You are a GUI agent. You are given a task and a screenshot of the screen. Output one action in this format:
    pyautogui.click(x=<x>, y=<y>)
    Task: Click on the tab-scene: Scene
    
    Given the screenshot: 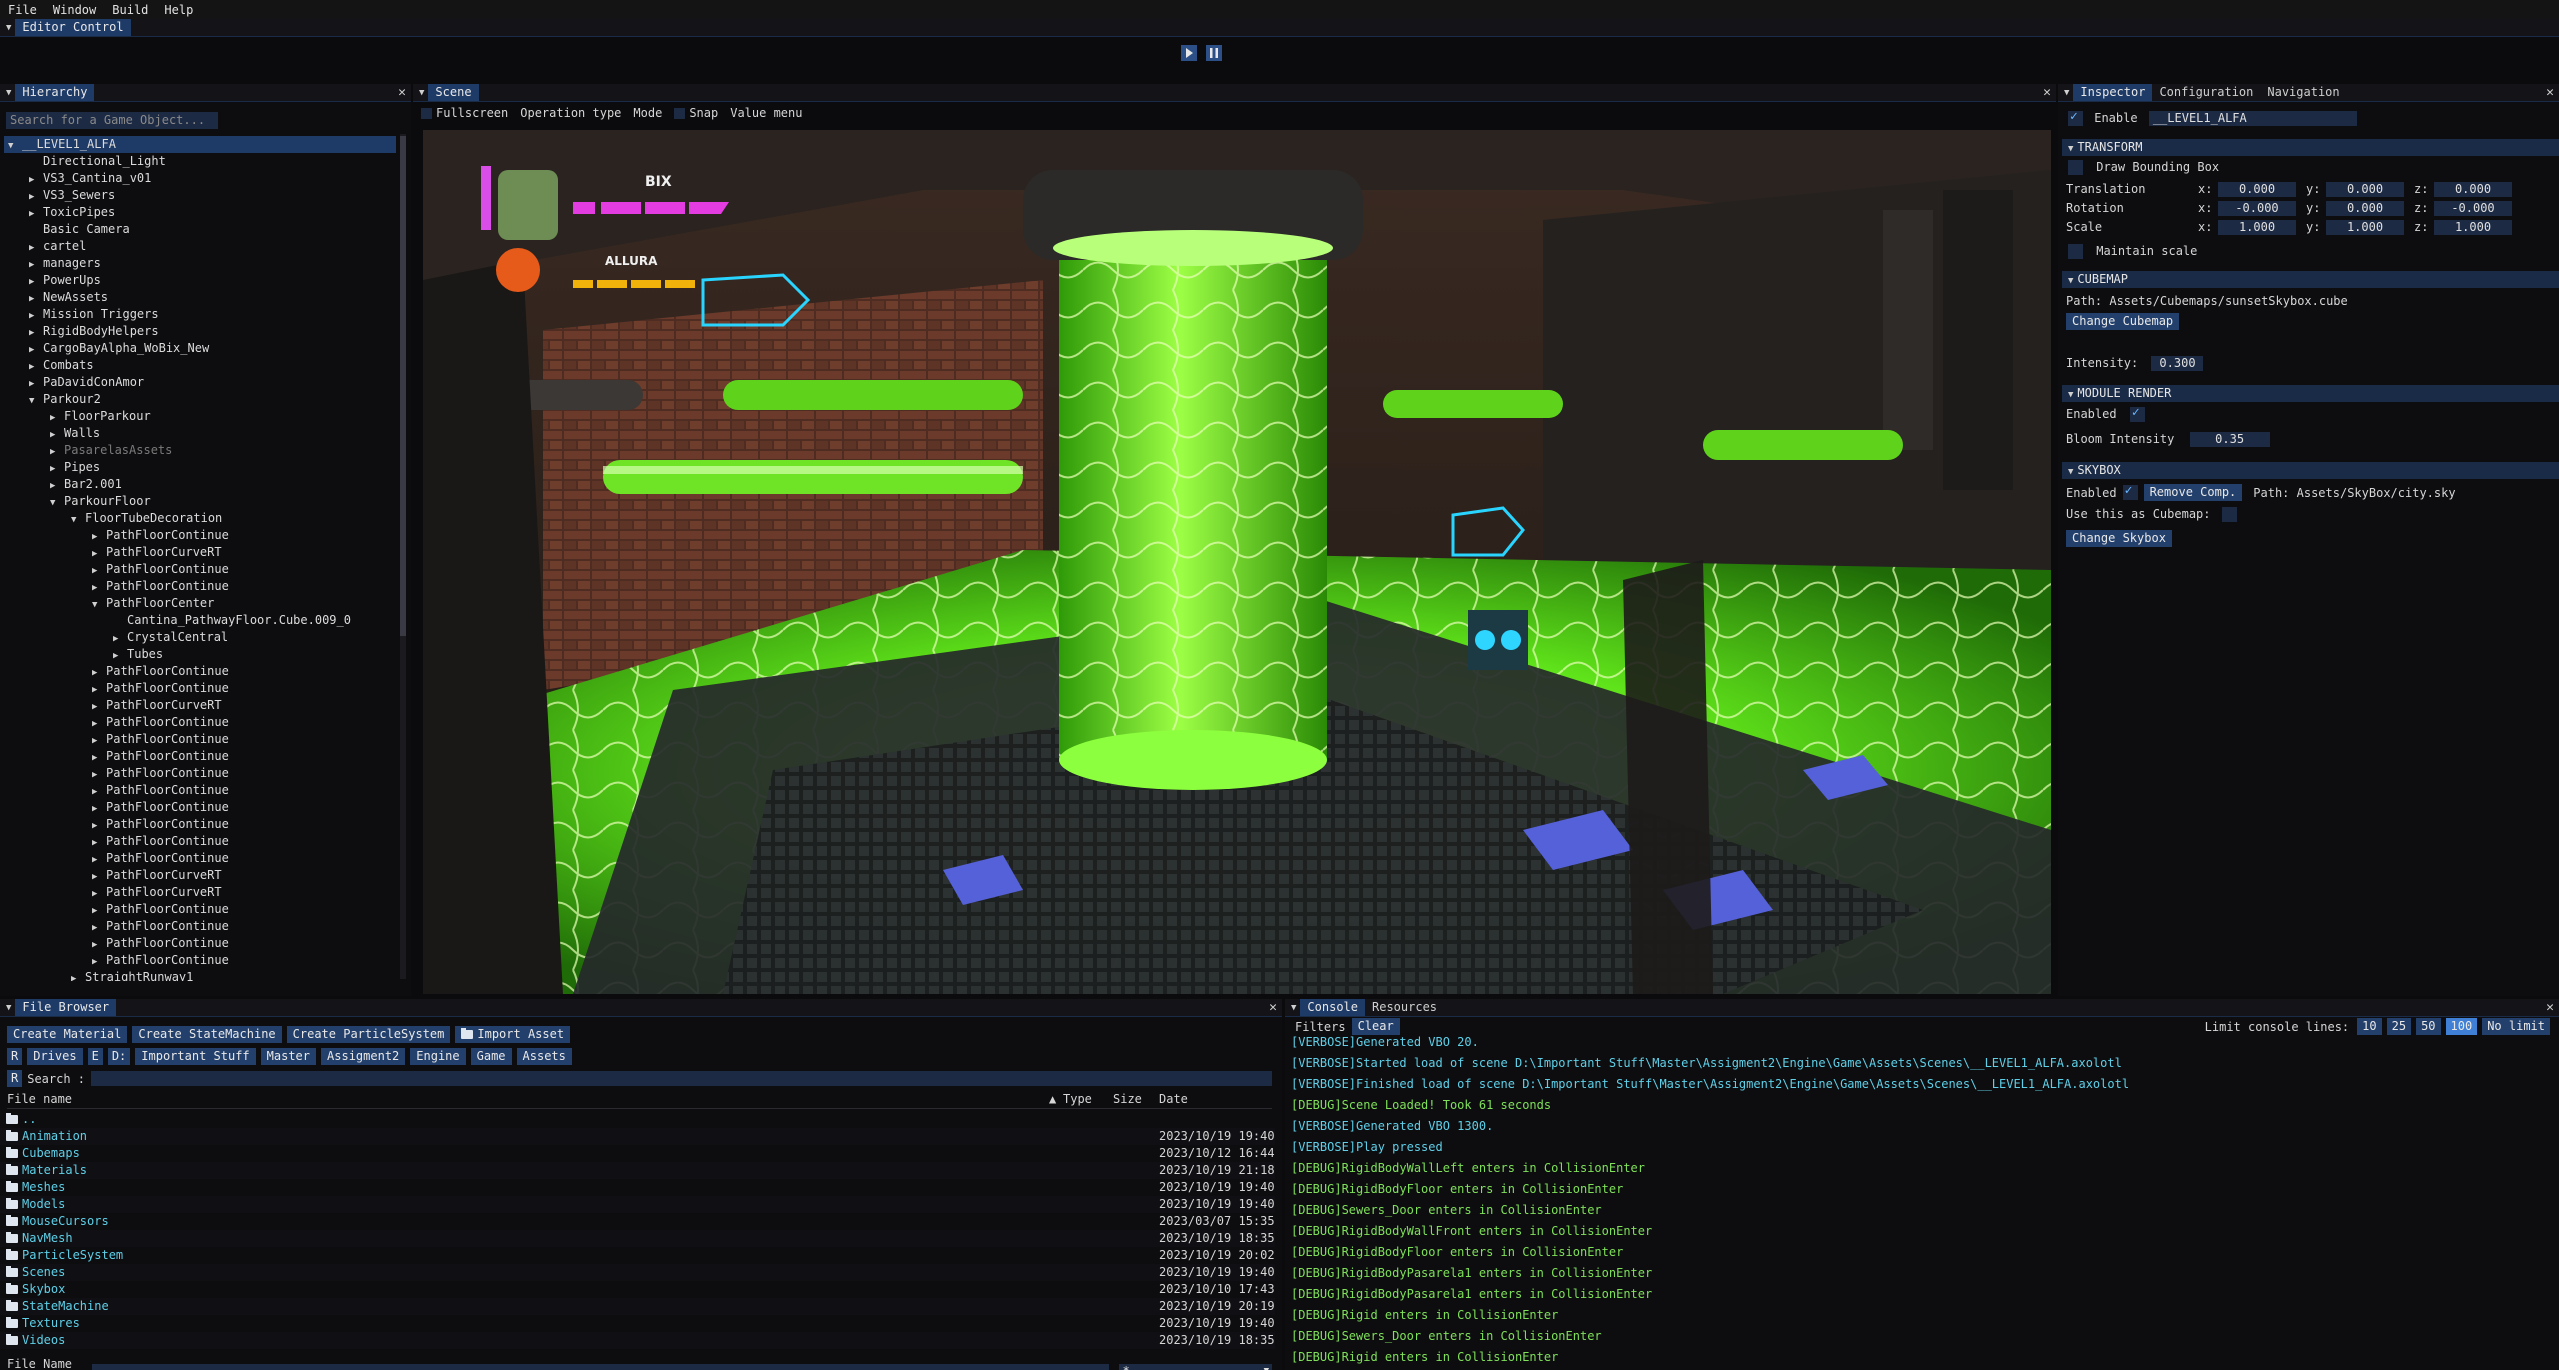 What is the action you would take?
    pyautogui.click(x=453, y=92)
    